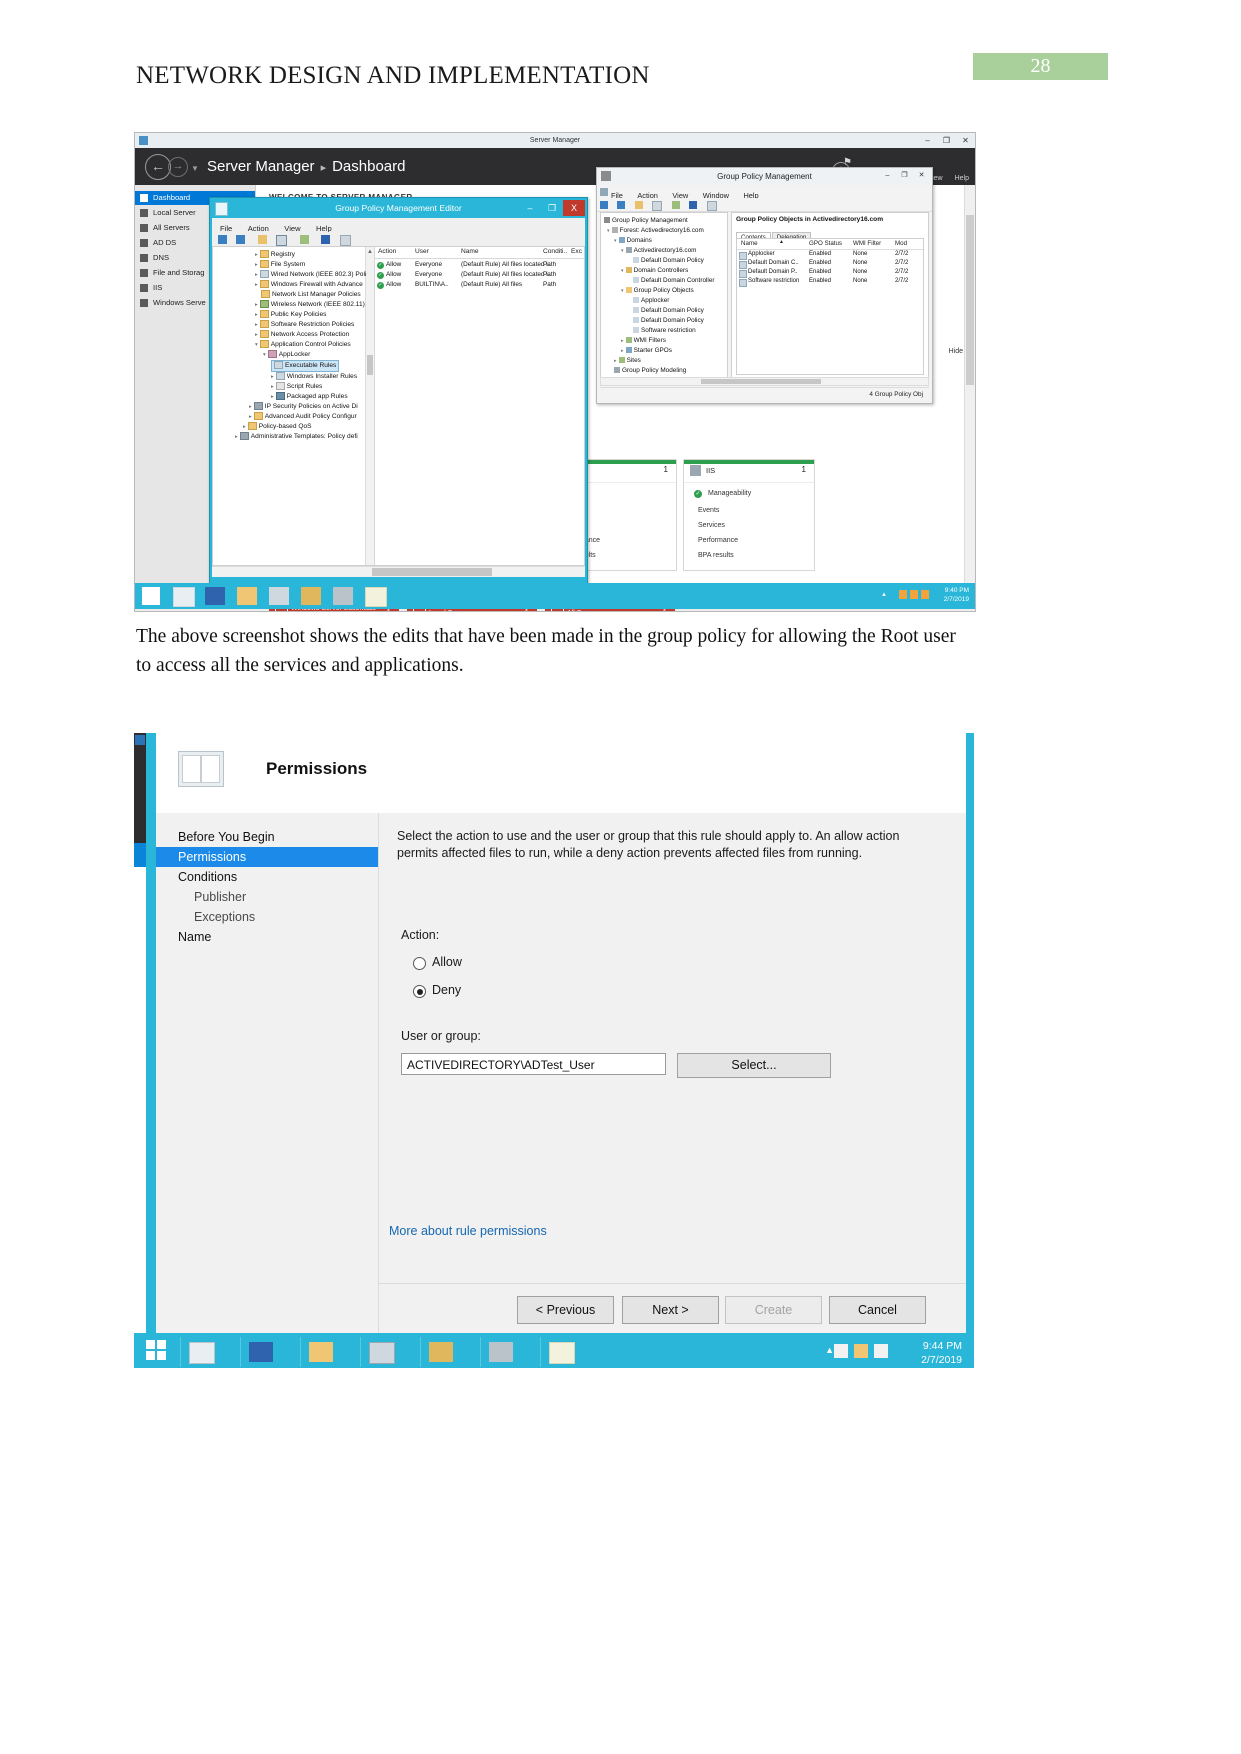 Image resolution: width=1241 pixels, height=1754 pixels. What do you see at coordinates (303, 417) in the screenshot?
I see `tree-item-advanced-audit-policy: ▸ Advanced Audit Policy Configur` at bounding box center [303, 417].